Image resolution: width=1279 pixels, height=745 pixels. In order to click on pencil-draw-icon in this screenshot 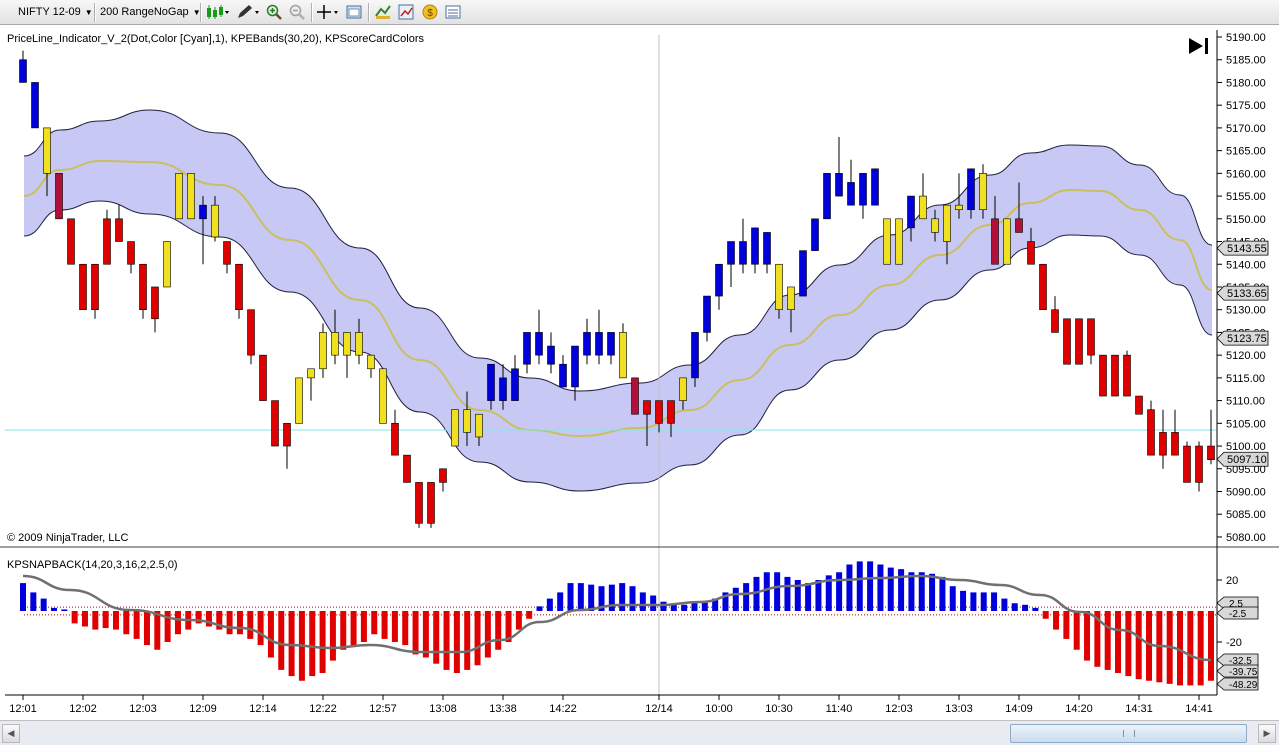, I will do `click(248, 12)`.